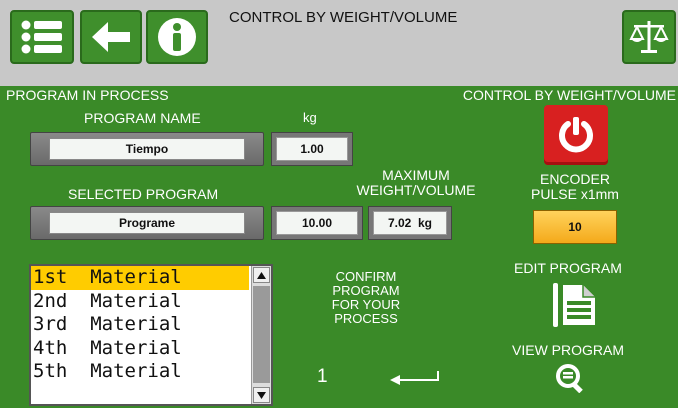 The width and height of the screenshot is (678, 408). What do you see at coordinates (416, 175) in the screenshot?
I see `maximum-label-line1: MAXIMUM` at bounding box center [416, 175].